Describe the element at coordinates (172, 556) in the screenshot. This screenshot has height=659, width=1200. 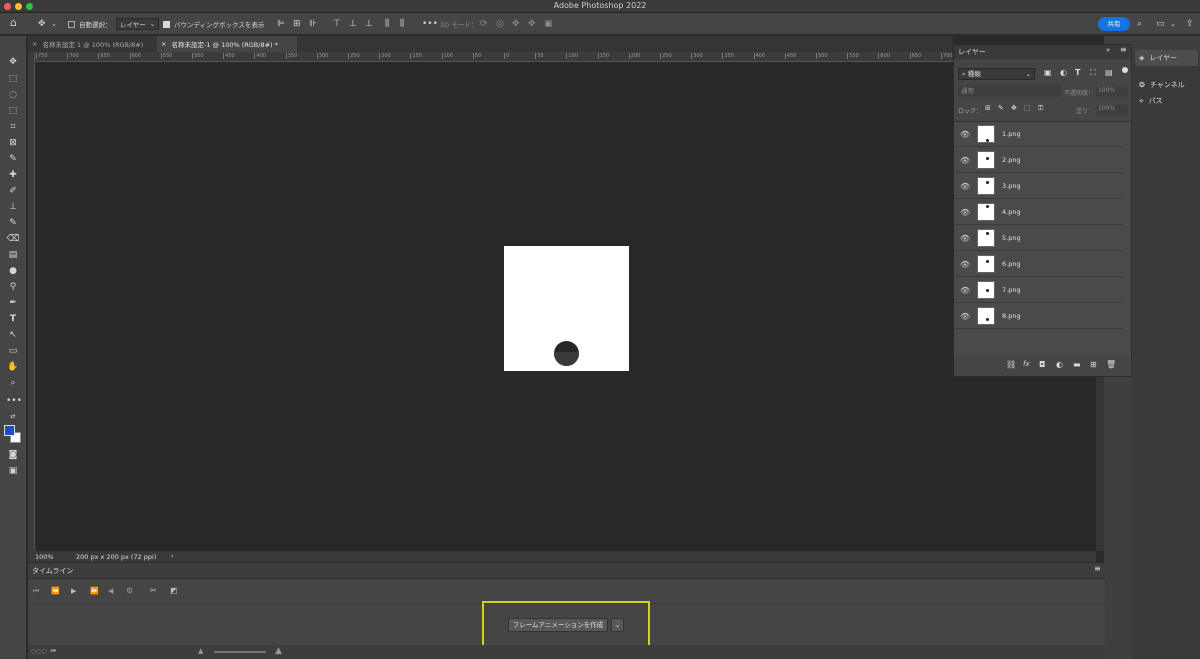
I see `chevron-right-icon: ›` at that location.